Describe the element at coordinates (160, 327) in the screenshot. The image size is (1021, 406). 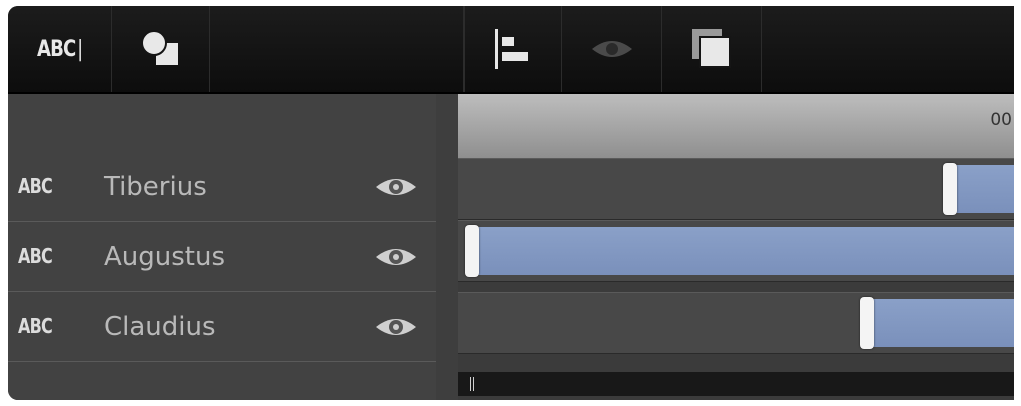
I see `layer-name: Claudius` at that location.